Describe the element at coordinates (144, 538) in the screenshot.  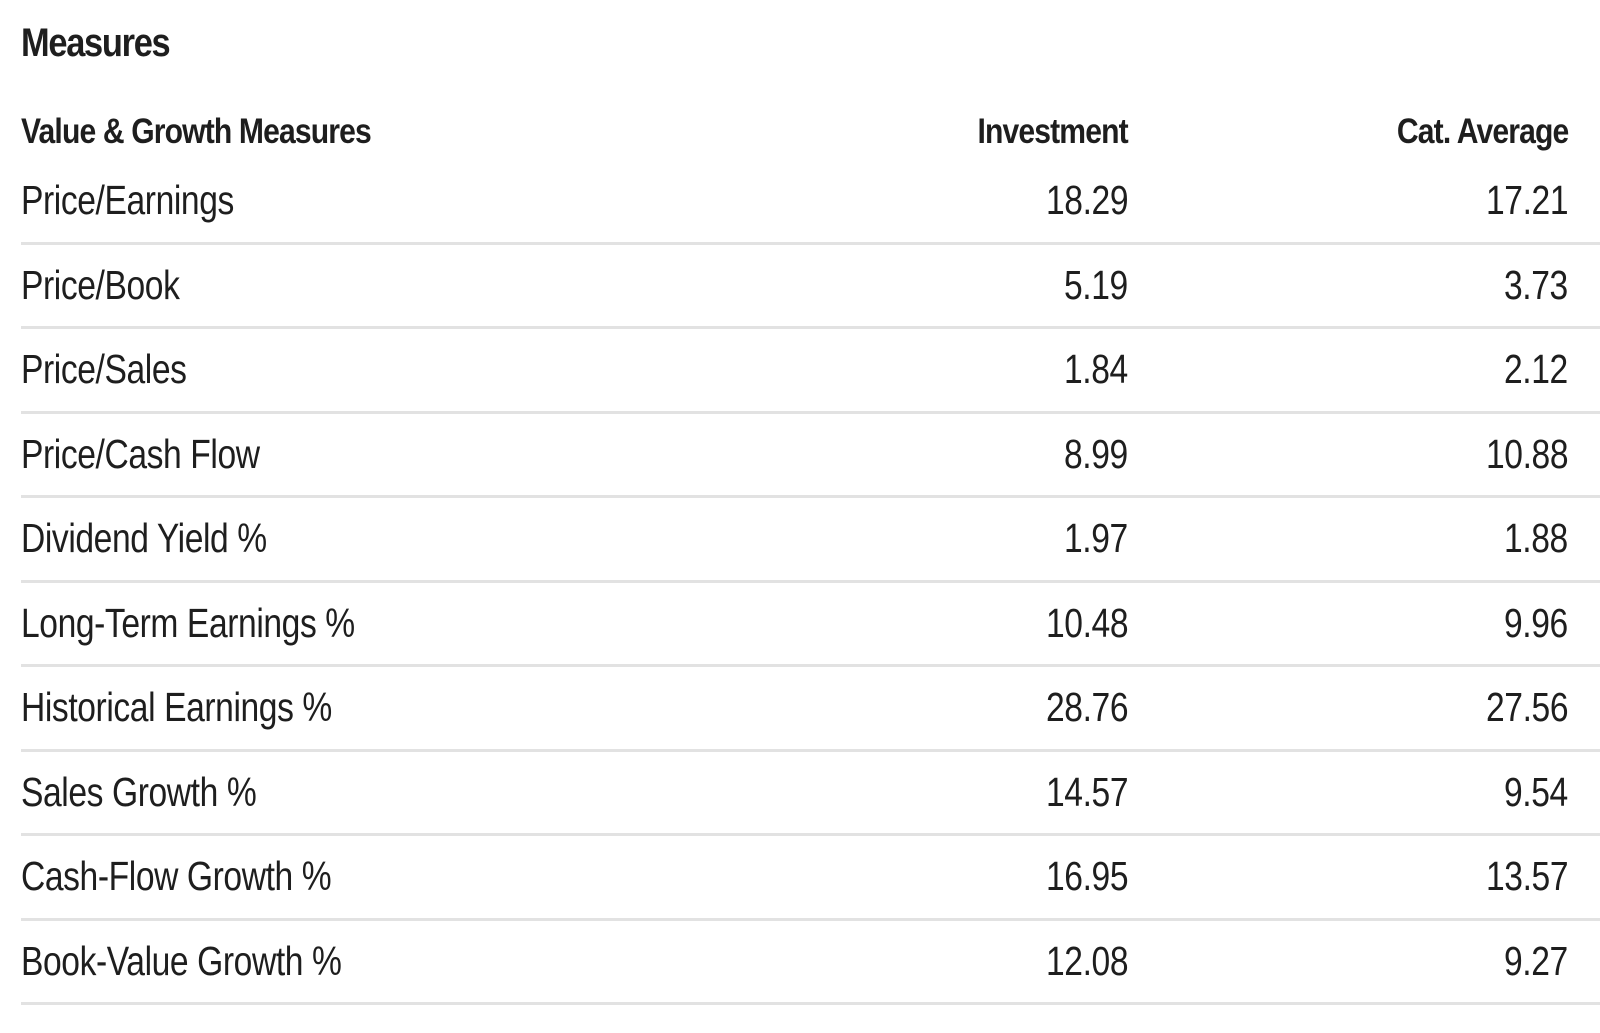
I see `row-label: Dividend Yield %` at that location.